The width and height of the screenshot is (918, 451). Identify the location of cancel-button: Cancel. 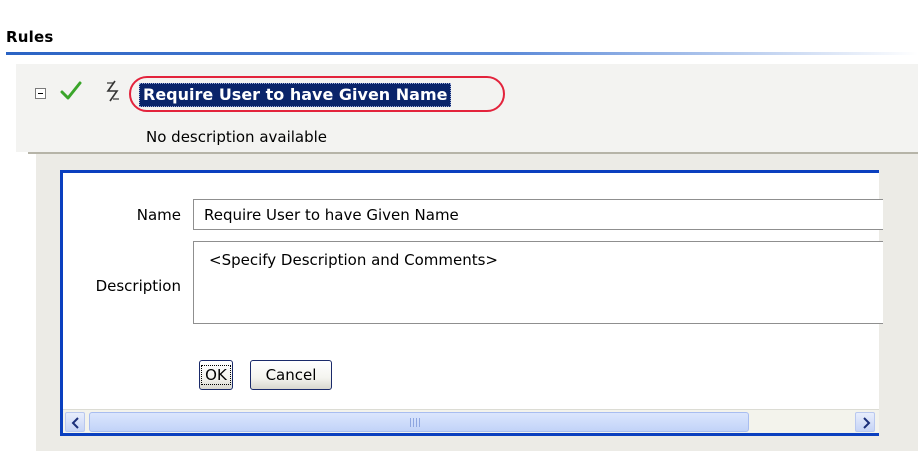
(291, 375).